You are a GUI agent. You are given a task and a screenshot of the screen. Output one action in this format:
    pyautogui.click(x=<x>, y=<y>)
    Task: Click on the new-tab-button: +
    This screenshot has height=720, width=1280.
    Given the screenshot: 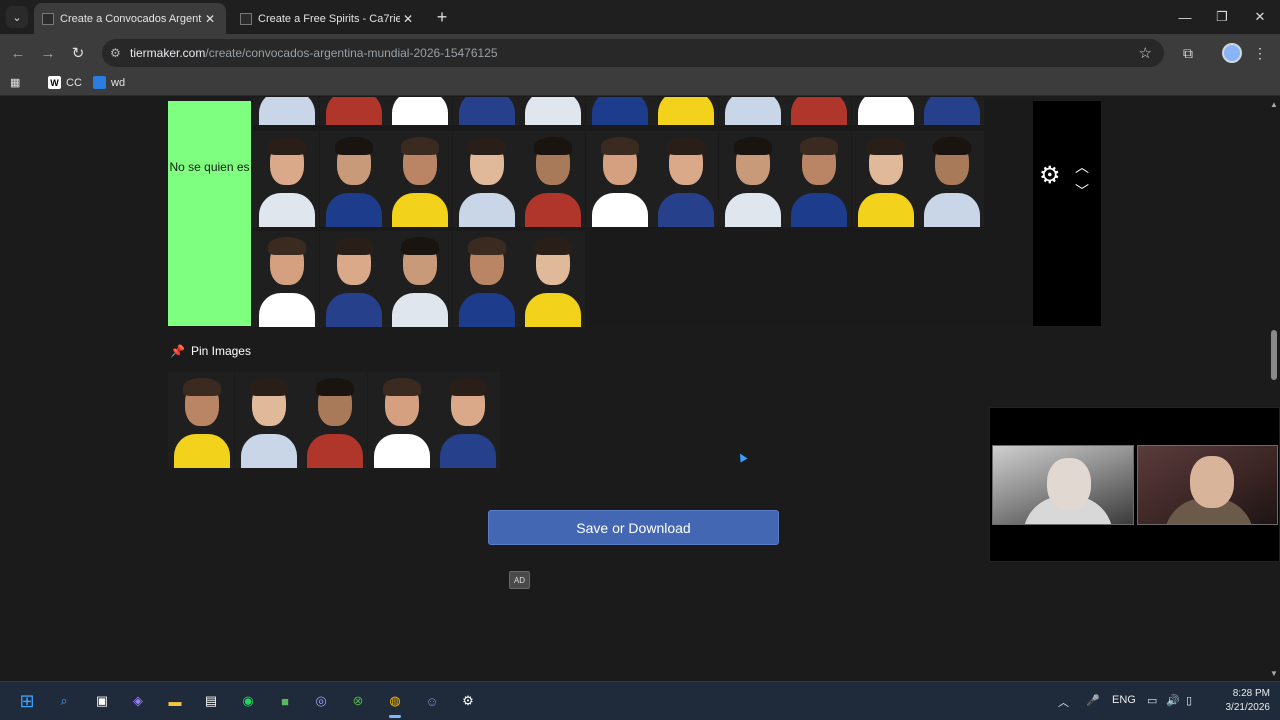 What is the action you would take?
    pyautogui.click(x=442, y=17)
    